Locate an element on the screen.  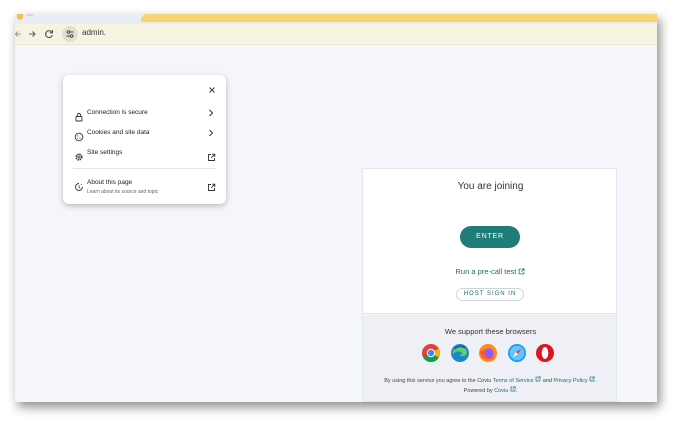
tab-separator is located at coordinates (30, 15).